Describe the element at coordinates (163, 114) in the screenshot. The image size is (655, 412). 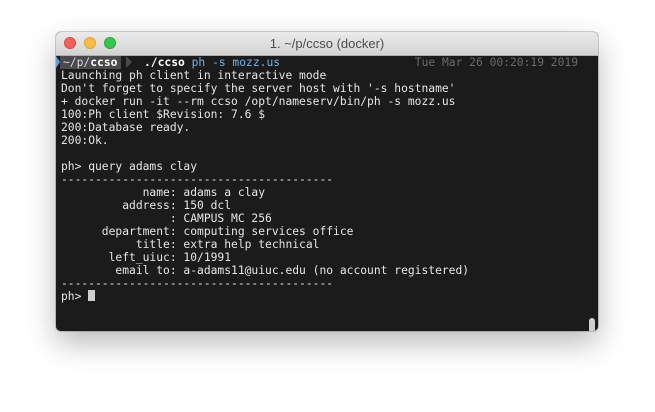
I see `output-line: 100:Ph client $Revision: 7.6 $` at that location.